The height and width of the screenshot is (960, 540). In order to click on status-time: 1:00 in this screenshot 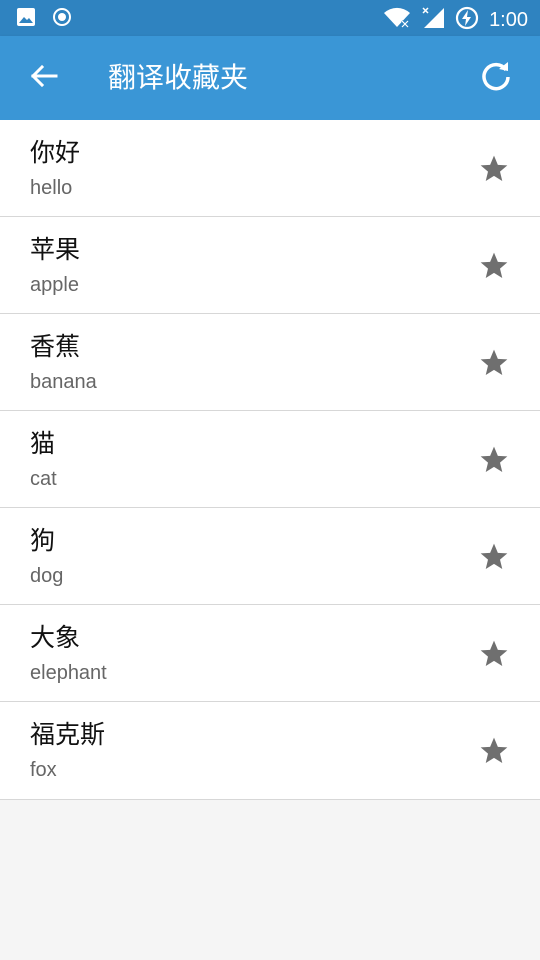, I will do `click(508, 19)`.